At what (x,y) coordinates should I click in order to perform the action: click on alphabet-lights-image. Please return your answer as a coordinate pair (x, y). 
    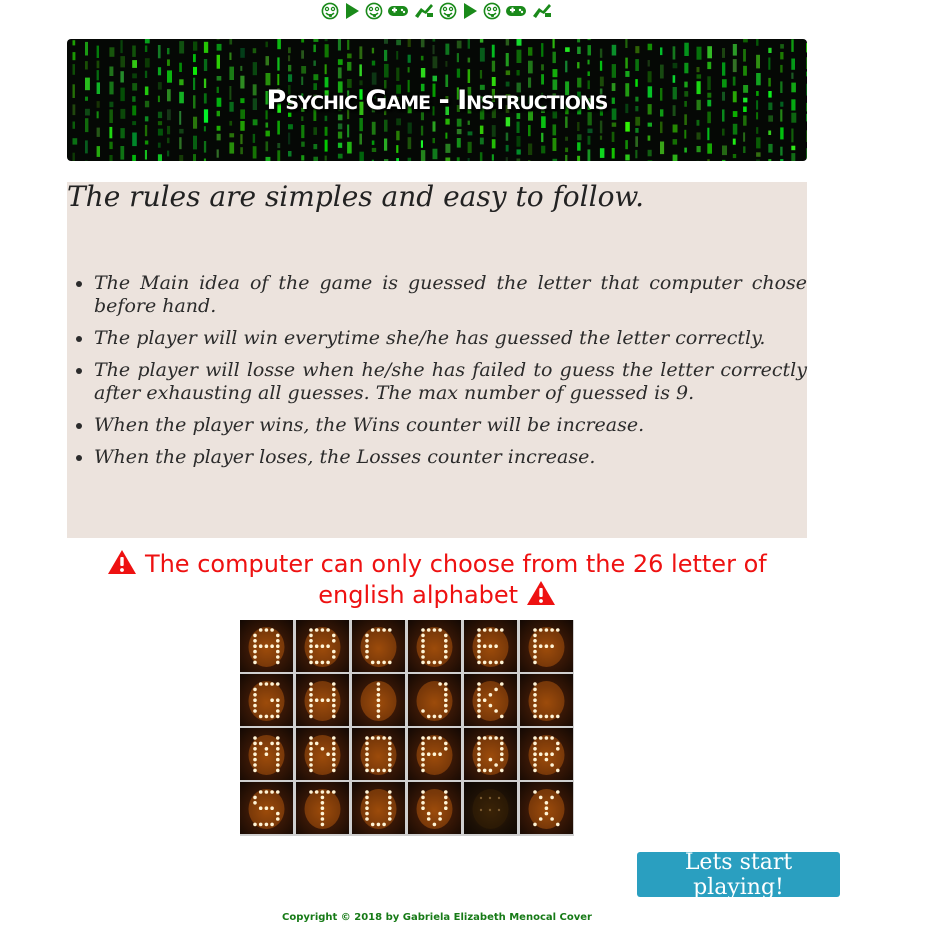
    Looking at the image, I should click on (407, 728).